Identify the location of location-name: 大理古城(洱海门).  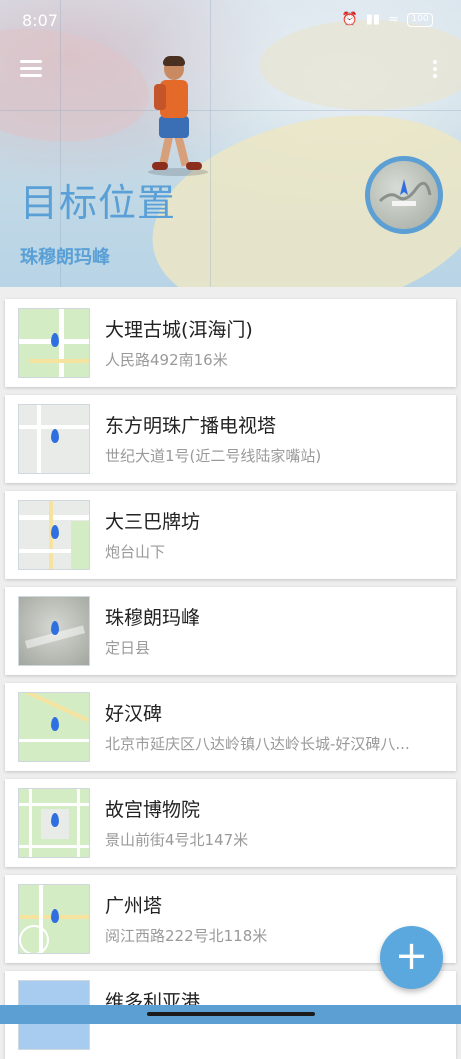
(179, 330).